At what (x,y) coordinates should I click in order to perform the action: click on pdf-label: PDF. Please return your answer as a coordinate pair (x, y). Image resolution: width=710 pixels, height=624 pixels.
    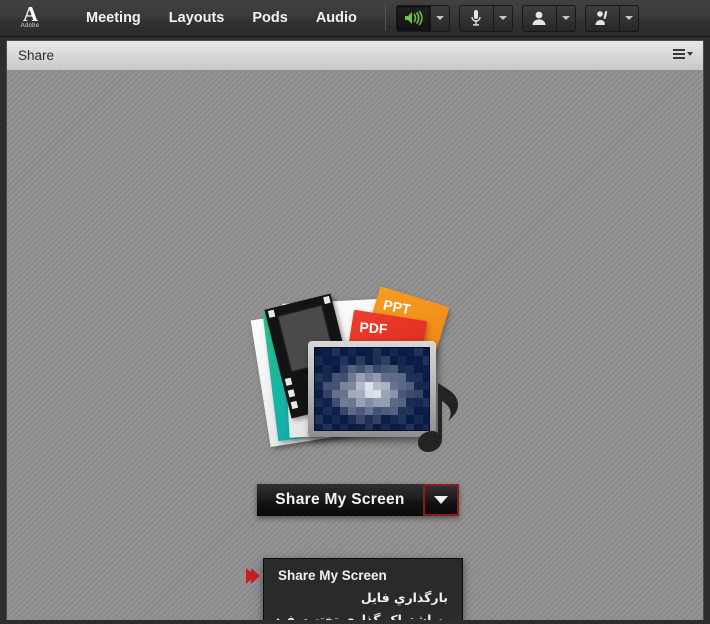
    Looking at the image, I should click on (373, 327).